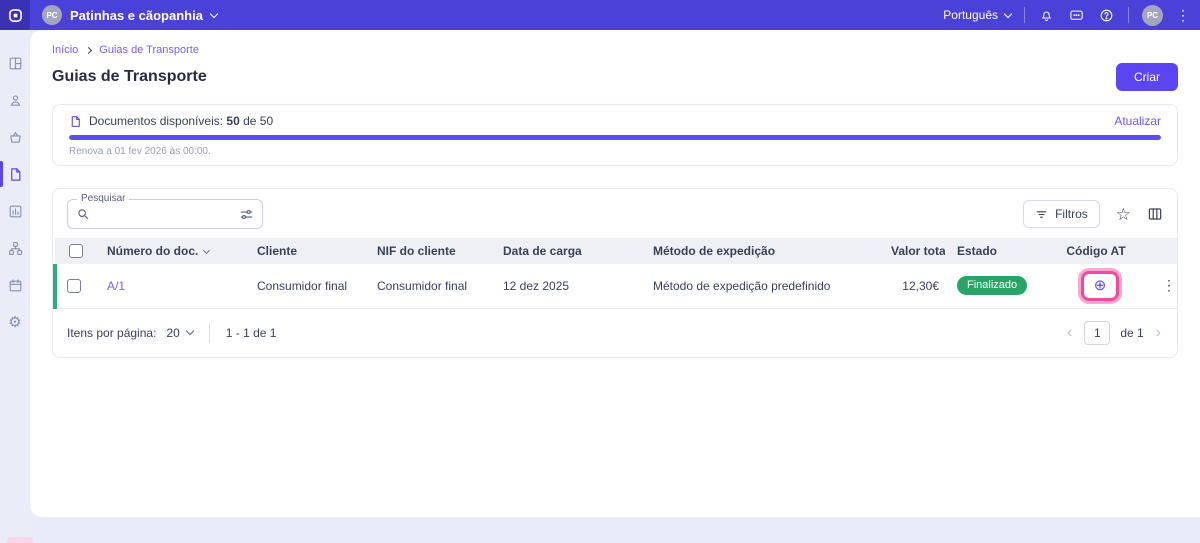 Image resolution: width=1200 pixels, height=543 pixels. Describe the element at coordinates (994, 251) in the screenshot. I see `header-status: Estado` at that location.